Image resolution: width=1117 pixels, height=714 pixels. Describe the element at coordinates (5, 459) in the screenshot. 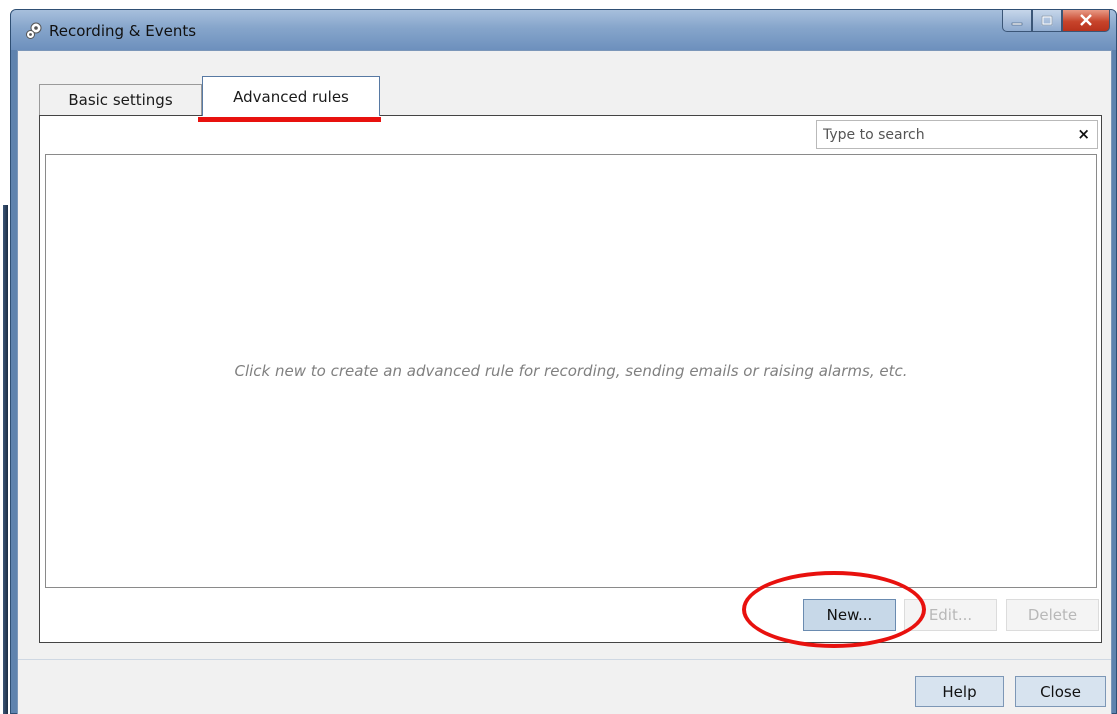

I see `background-window-edge` at that location.